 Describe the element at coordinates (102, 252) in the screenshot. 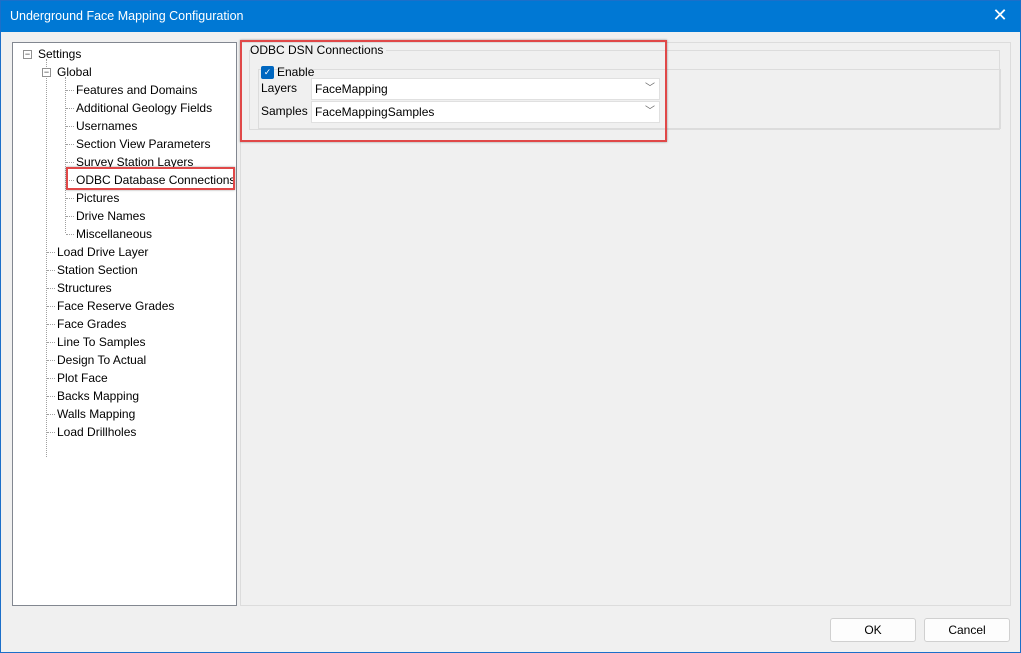

I see `tree-item-load-drive-layer: Load Drive Layer` at that location.